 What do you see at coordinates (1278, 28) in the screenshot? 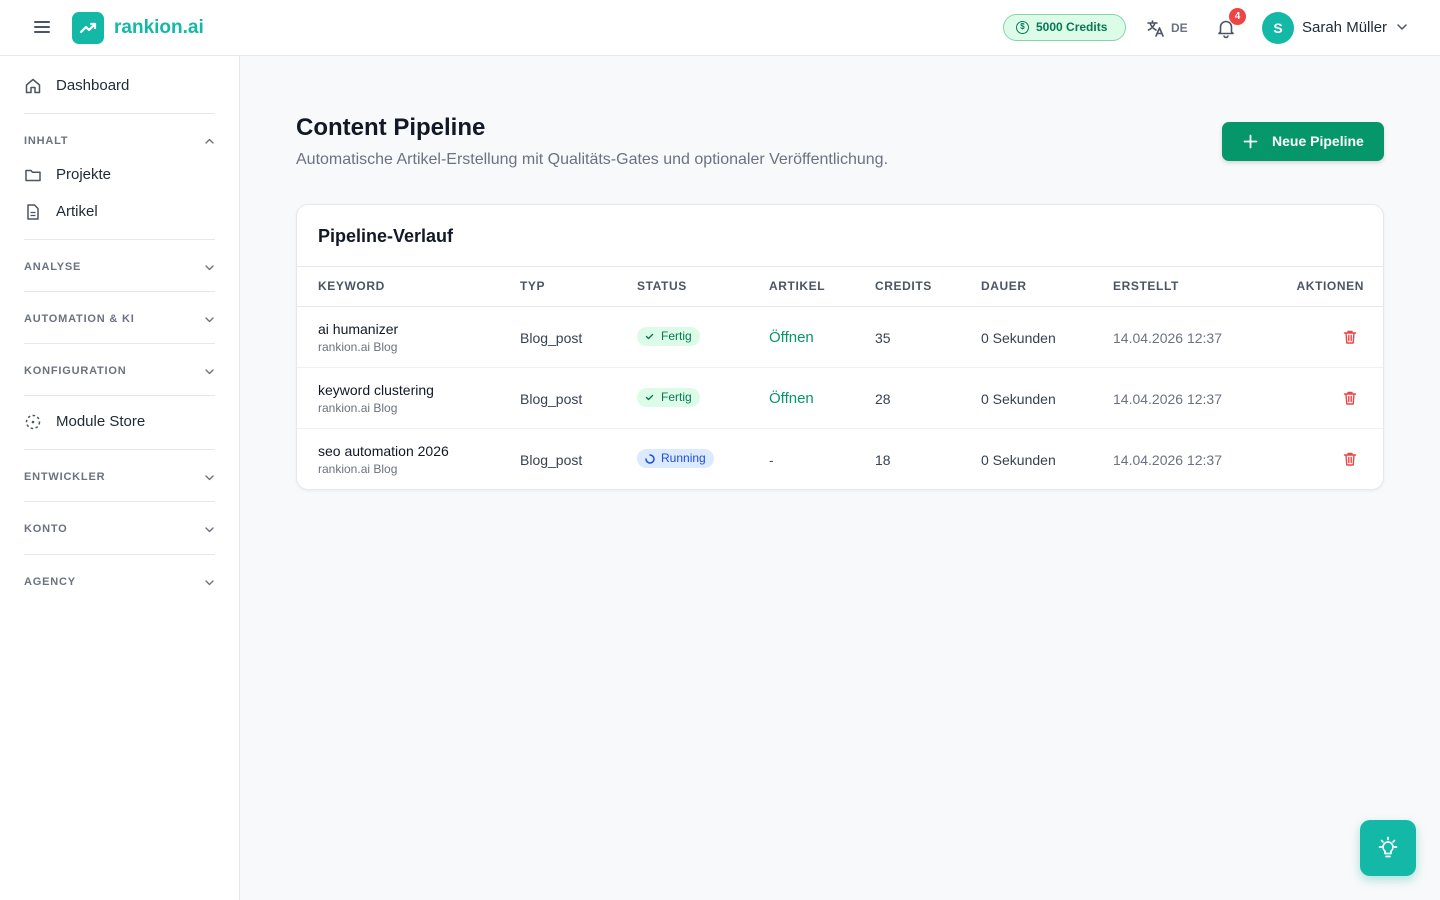
I see `avatar: S` at bounding box center [1278, 28].